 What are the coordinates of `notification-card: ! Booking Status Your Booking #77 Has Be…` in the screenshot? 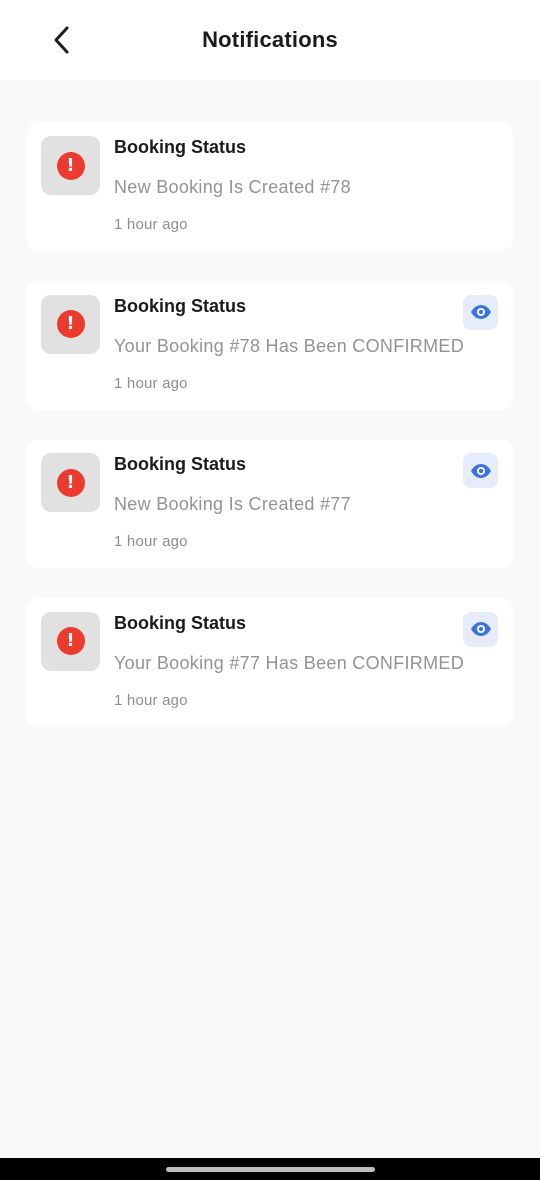 It's located at (270, 662).